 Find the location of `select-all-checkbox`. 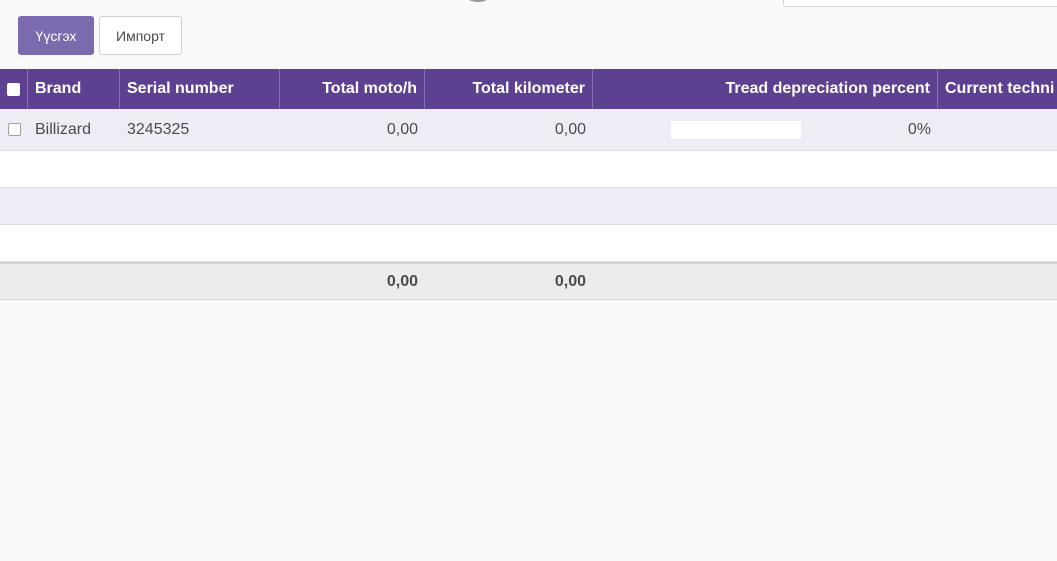

select-all-checkbox is located at coordinates (13, 89).